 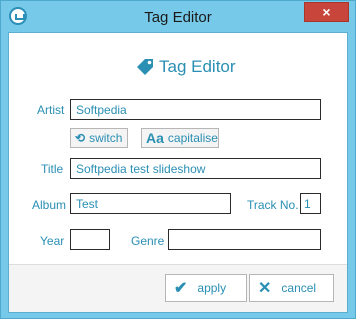 I want to click on check-icon: ✔, so click(x=181, y=288).